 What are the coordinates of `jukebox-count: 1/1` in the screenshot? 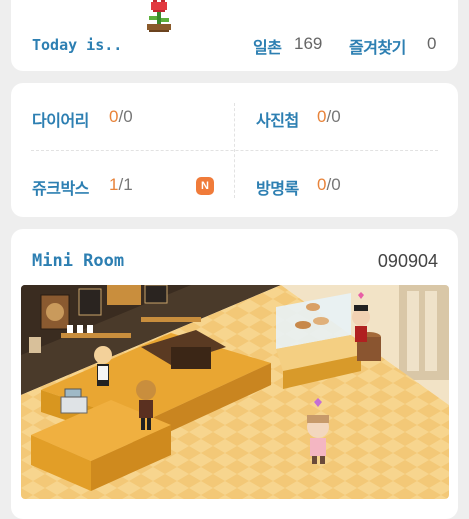 It's located at (121, 184).